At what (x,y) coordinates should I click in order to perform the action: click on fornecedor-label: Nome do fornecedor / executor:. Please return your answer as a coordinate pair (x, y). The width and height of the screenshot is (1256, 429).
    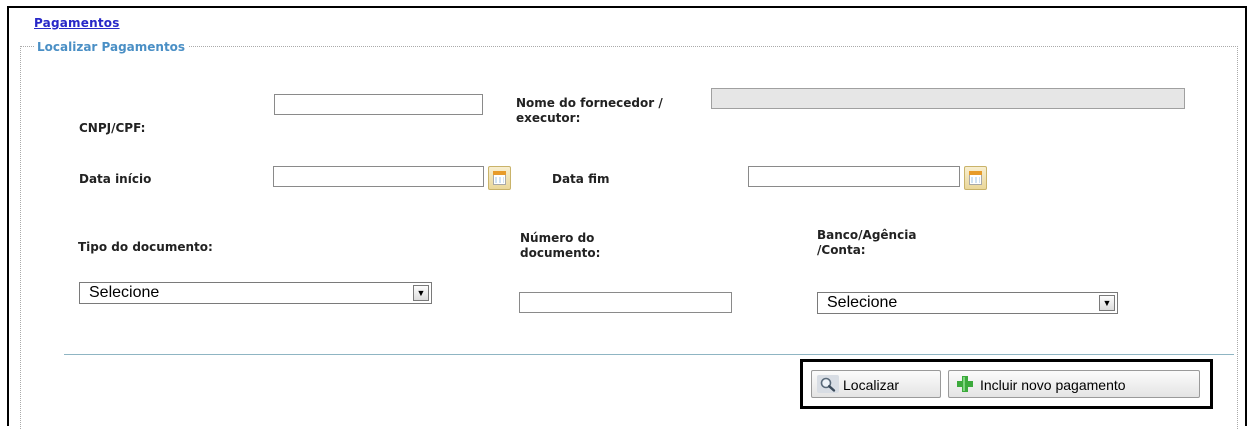
    Looking at the image, I should click on (589, 110).